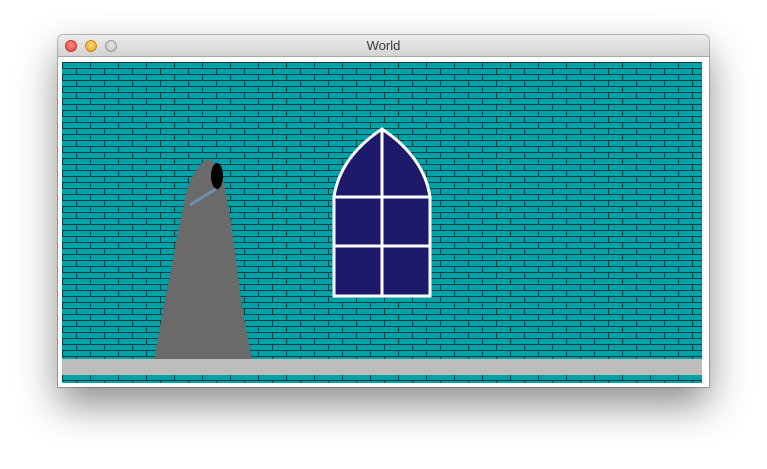 The image size is (767, 469). I want to click on stone-ledge, so click(382, 367).